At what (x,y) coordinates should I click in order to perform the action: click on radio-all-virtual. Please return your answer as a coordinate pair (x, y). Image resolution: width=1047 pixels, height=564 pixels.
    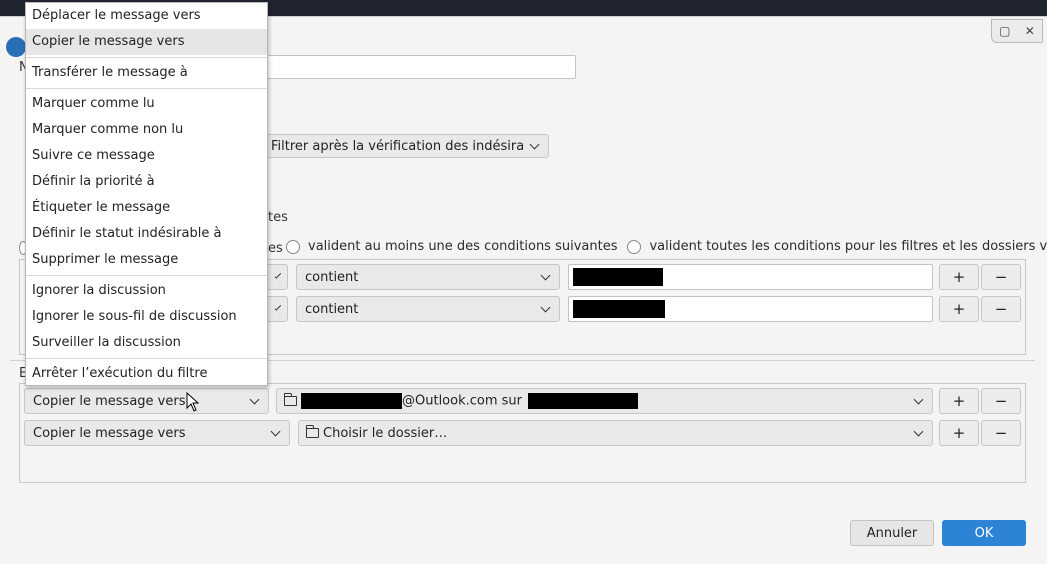
    Looking at the image, I should click on (634, 246).